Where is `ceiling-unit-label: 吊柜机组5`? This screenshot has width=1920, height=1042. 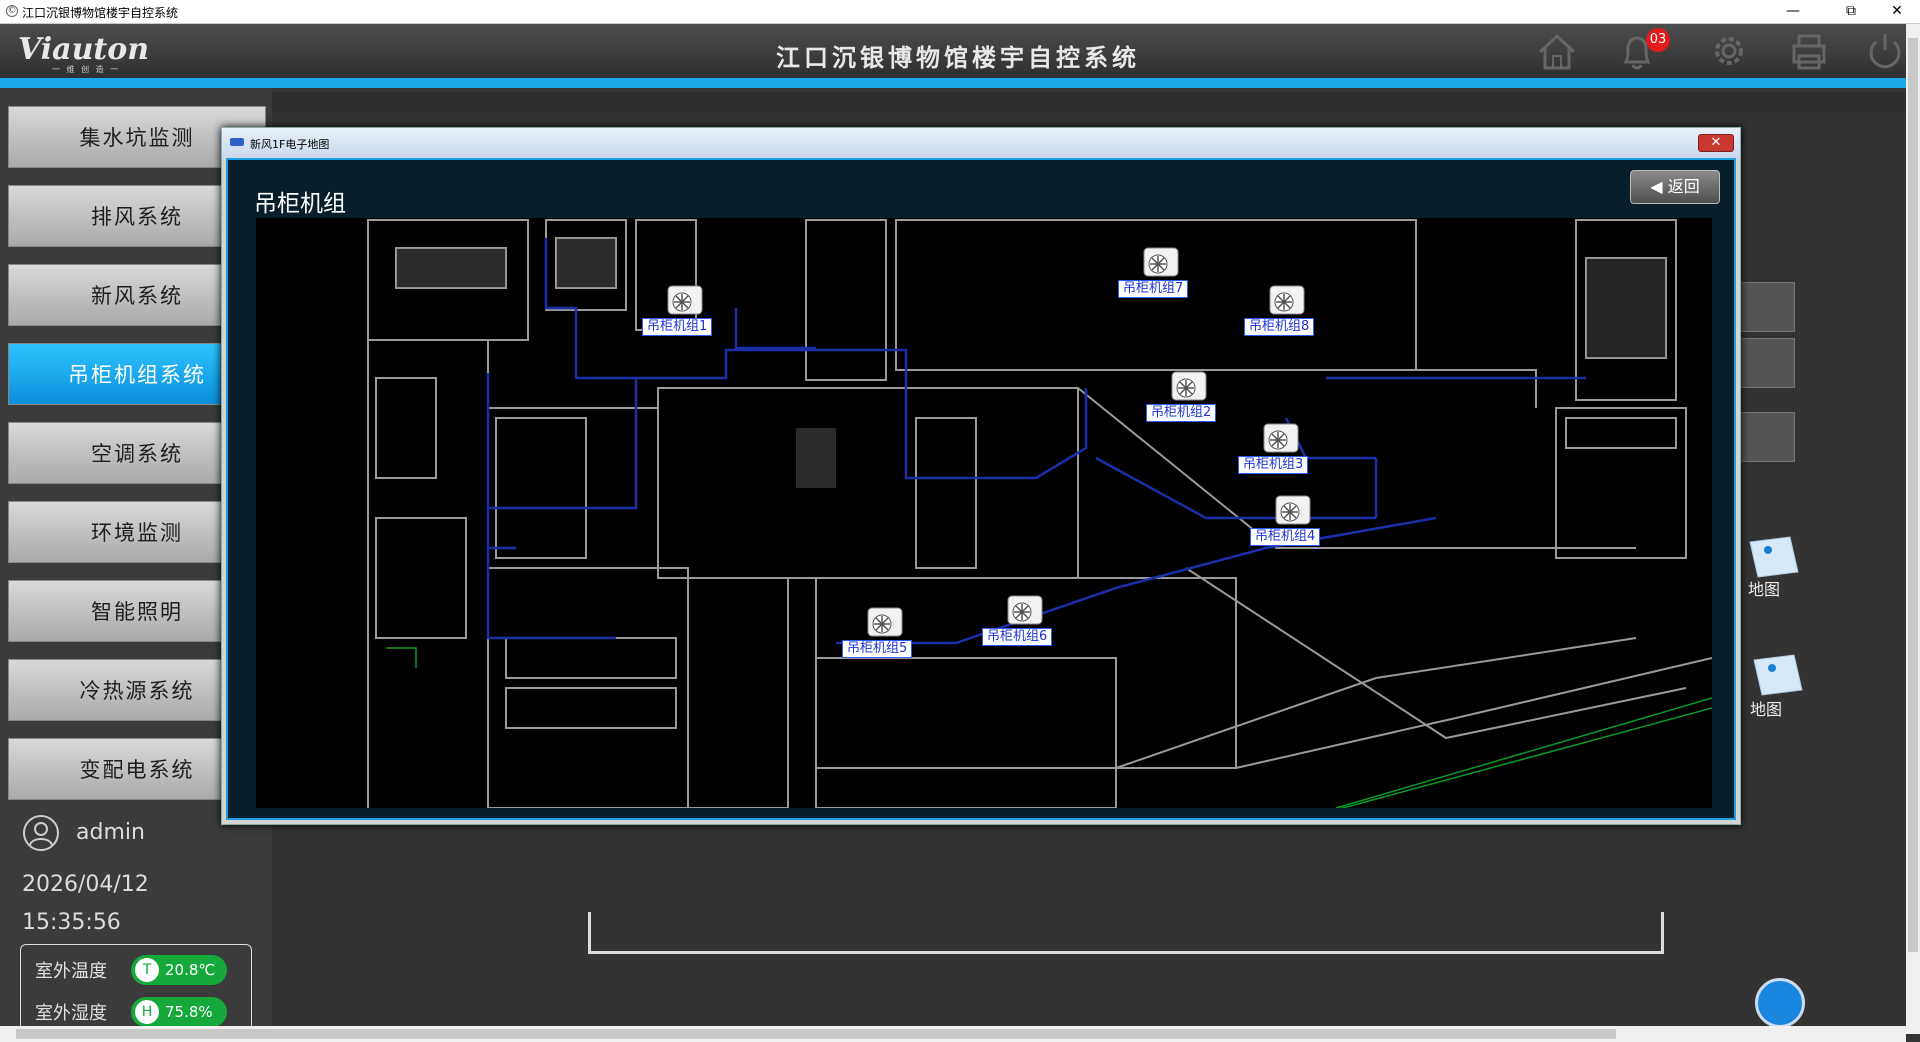
ceiling-unit-label: 吊柜机组5 is located at coordinates (877, 649).